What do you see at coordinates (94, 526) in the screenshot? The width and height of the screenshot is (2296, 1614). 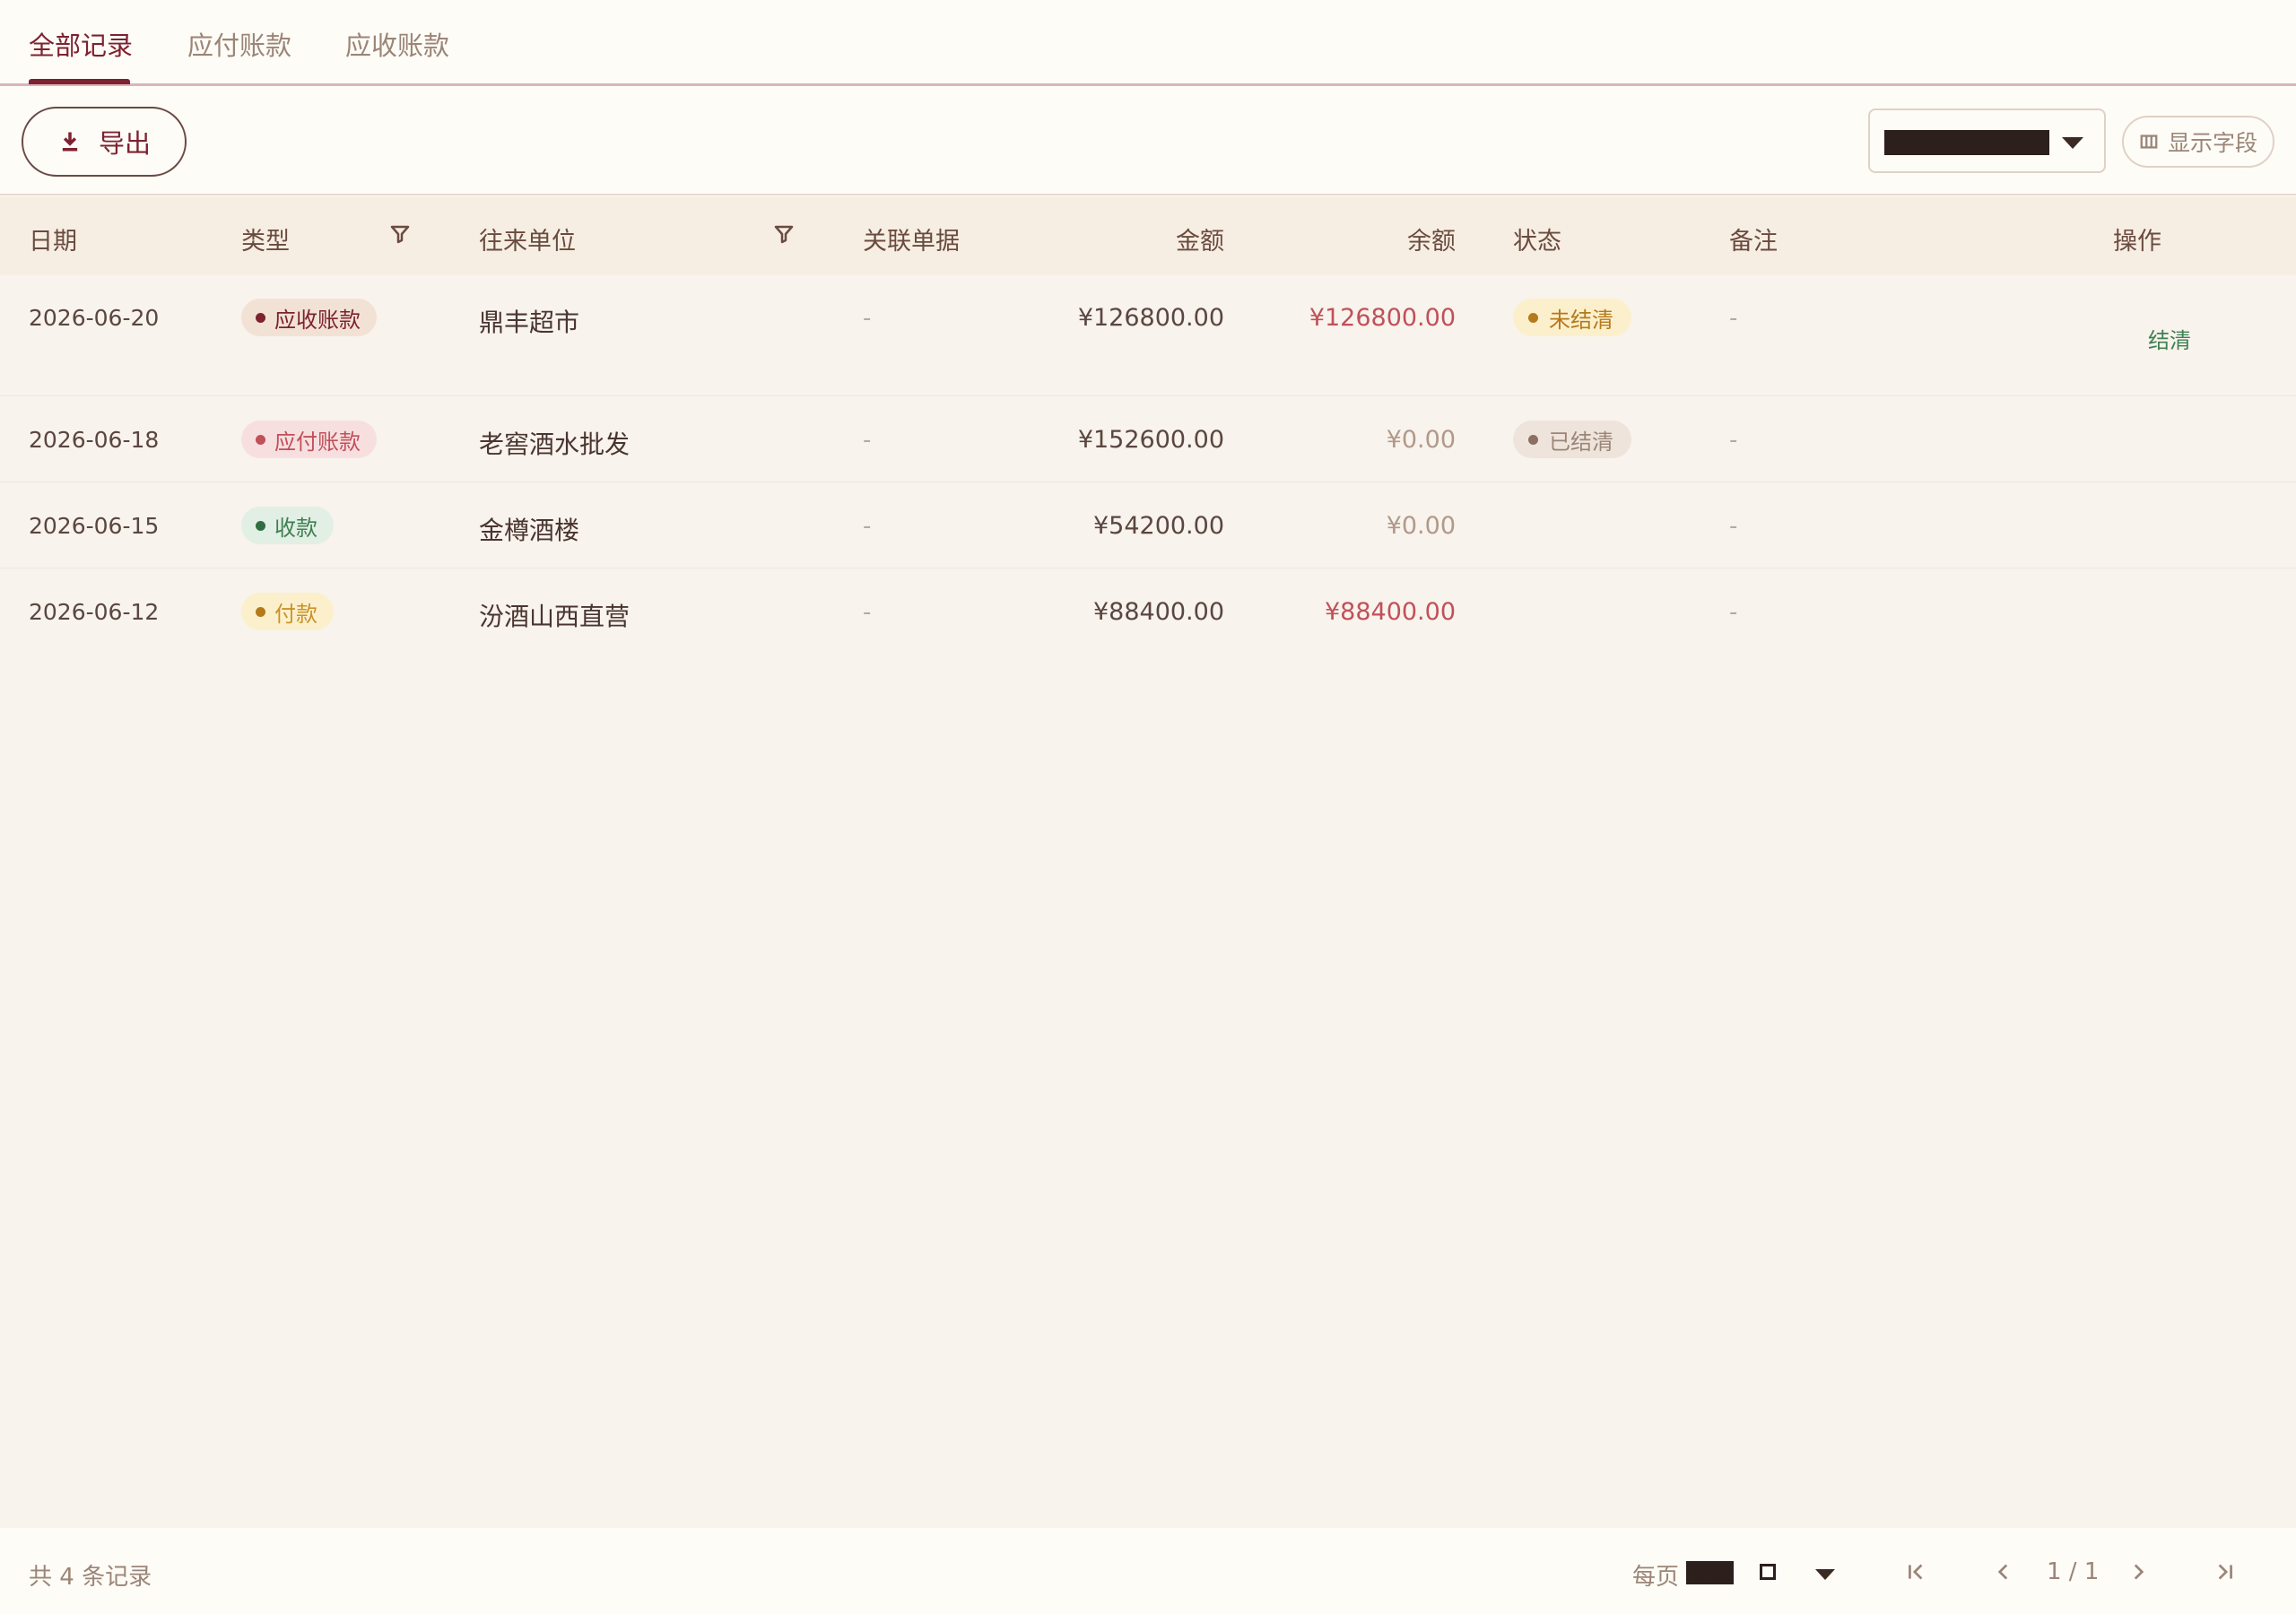 I see `row-date: 2026-06-15` at bounding box center [94, 526].